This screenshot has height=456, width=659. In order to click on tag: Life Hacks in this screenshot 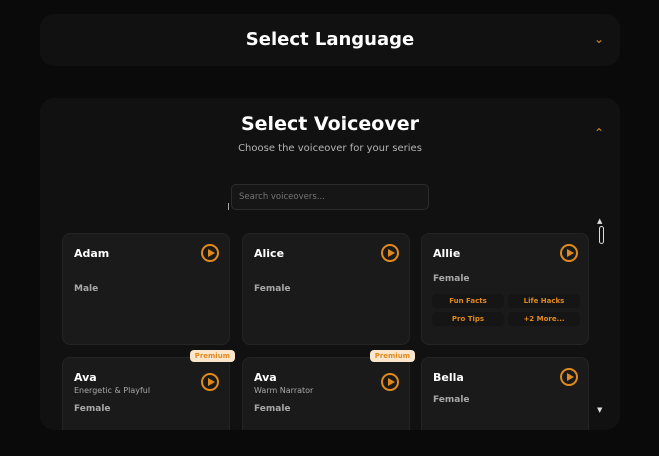, I will do `click(544, 301)`.